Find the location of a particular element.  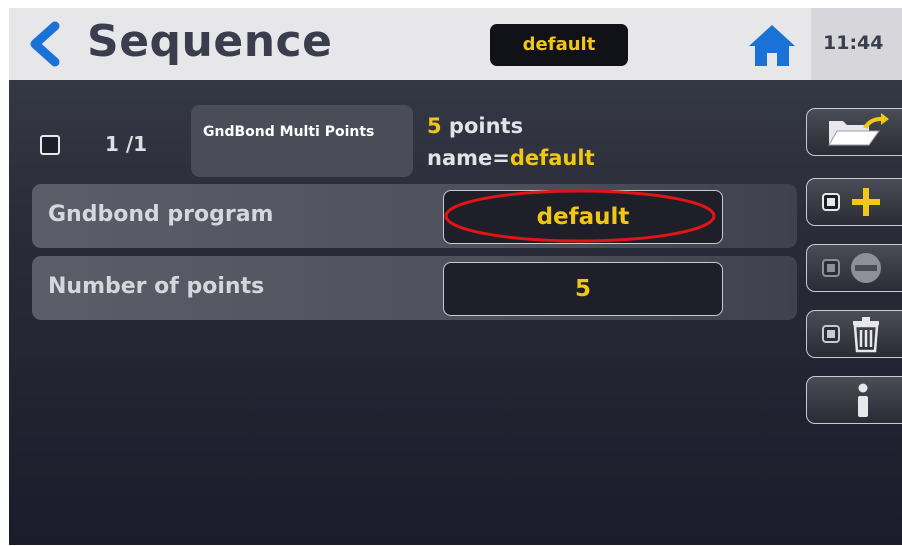

chevron-left-icon is located at coordinates (45, 44).